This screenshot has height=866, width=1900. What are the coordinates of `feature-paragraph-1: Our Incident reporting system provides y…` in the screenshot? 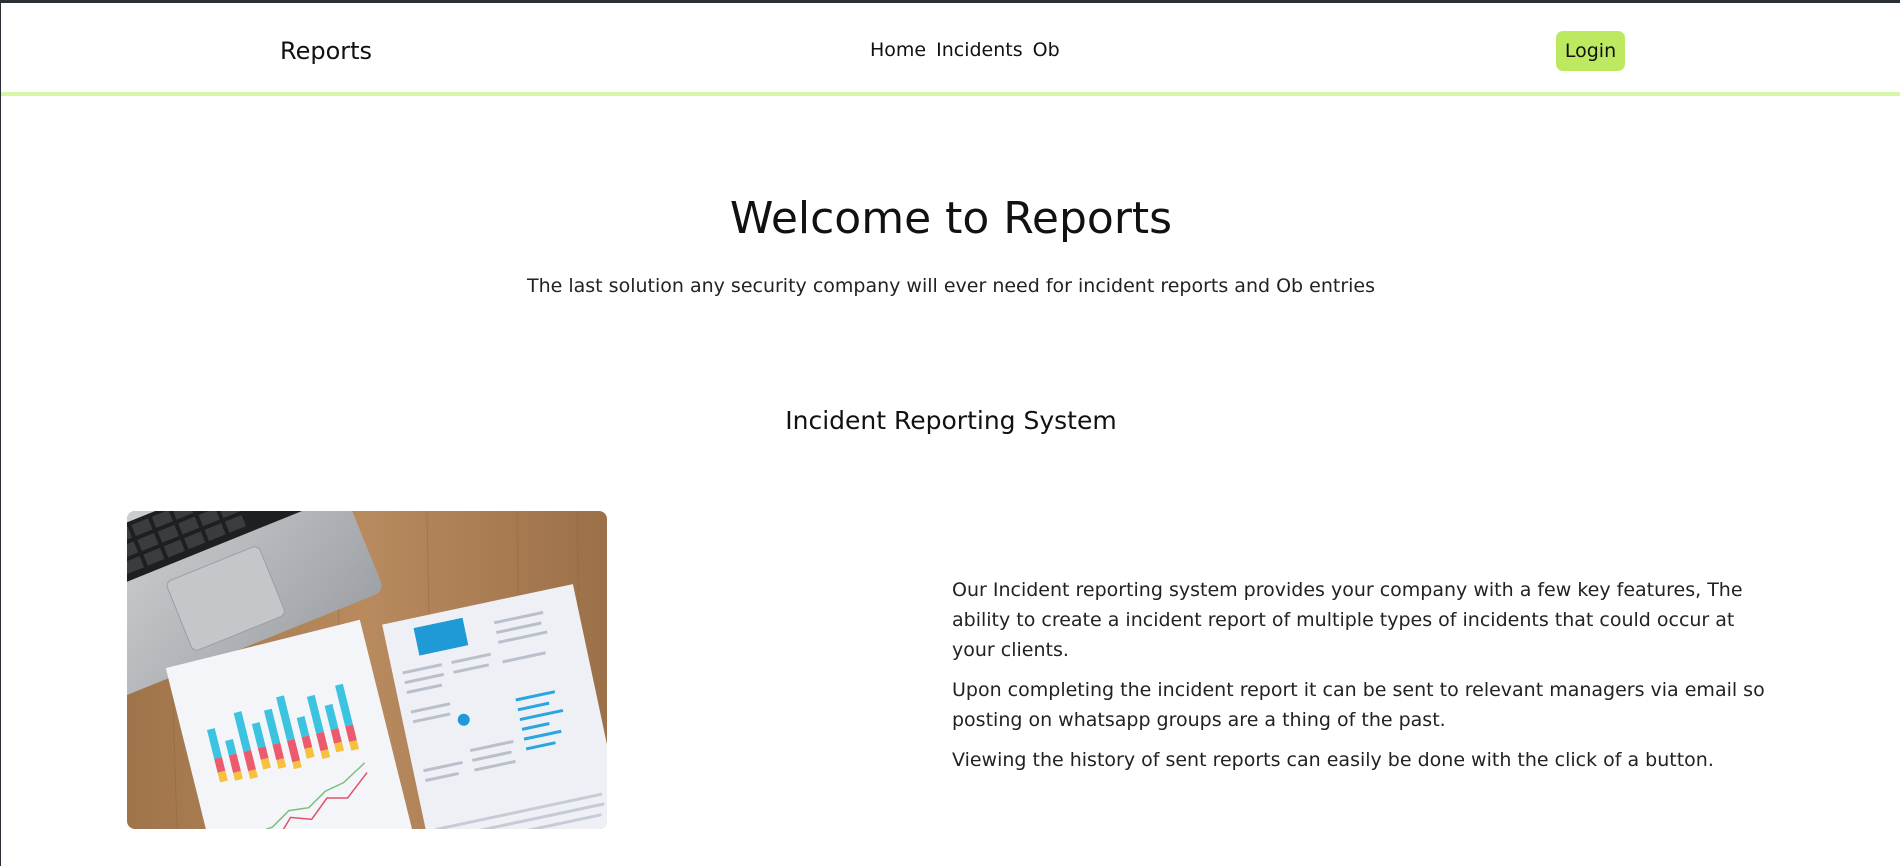 It's located at (1347, 620).